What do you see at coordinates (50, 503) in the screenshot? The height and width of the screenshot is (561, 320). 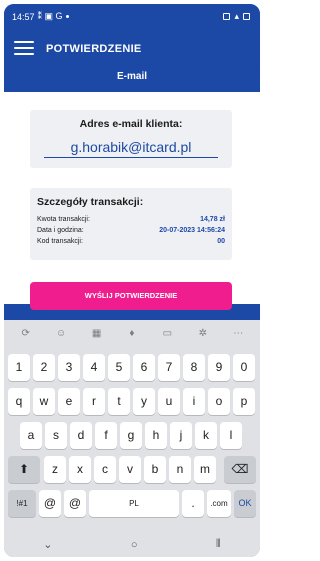 I see `at-key: @` at bounding box center [50, 503].